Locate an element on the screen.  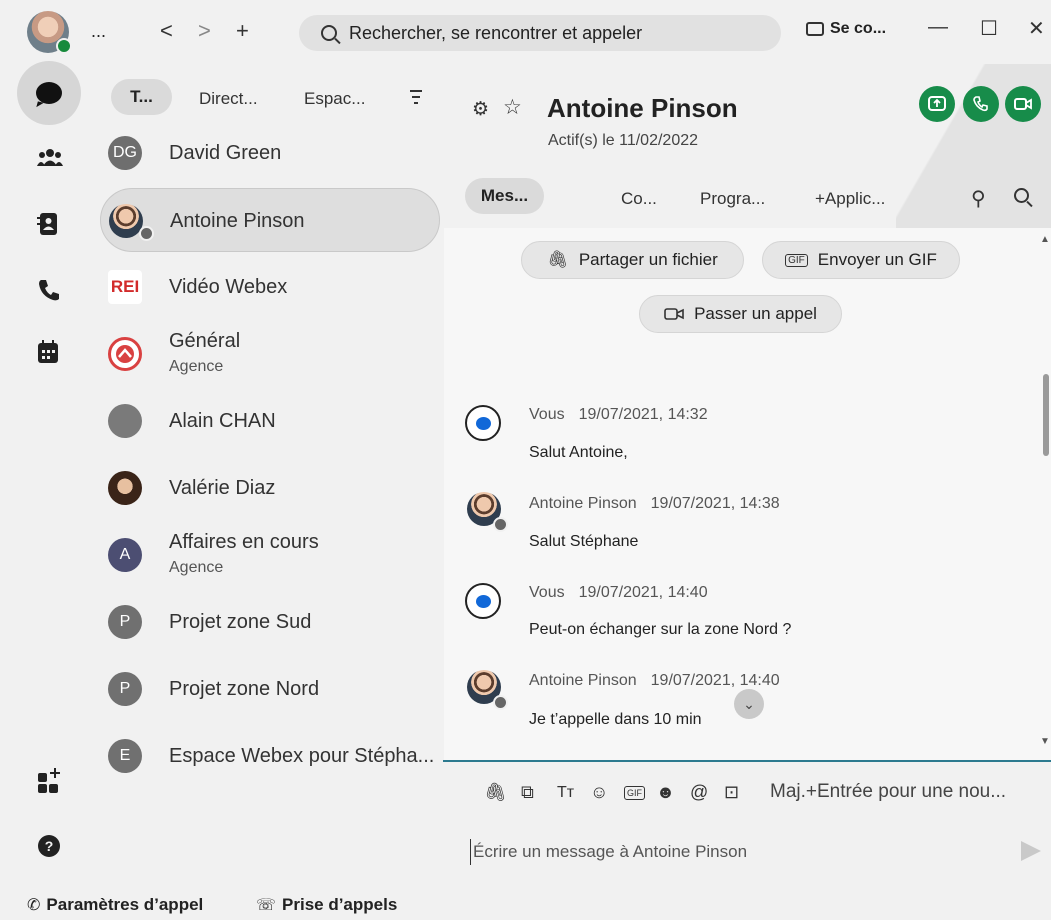
avatar: P is located at coordinates (125, 622).